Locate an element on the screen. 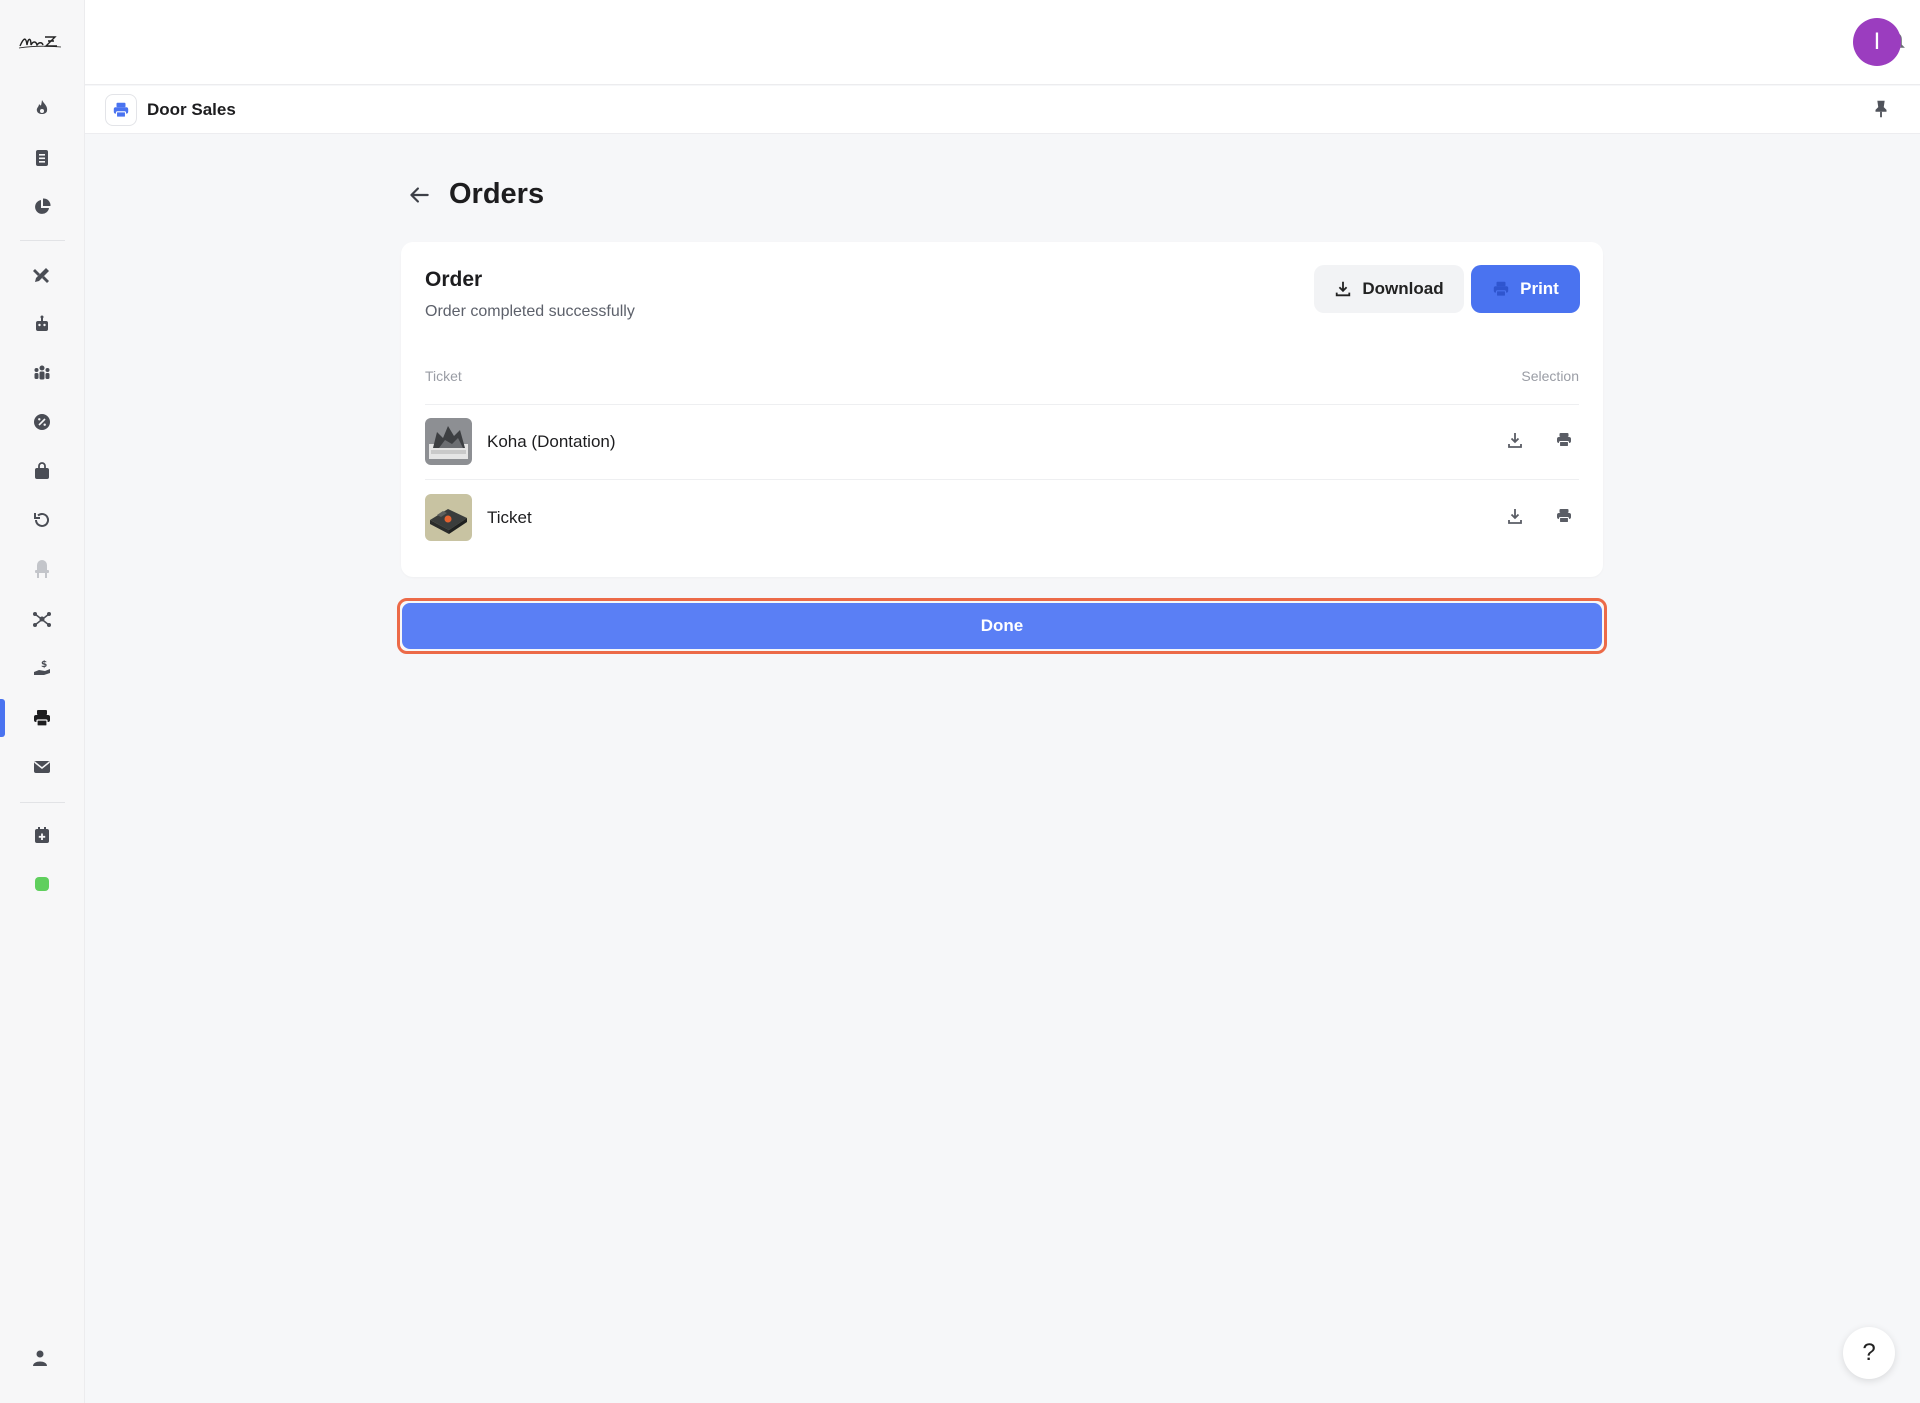  sidebar-item-seating is located at coordinates (42, 570).